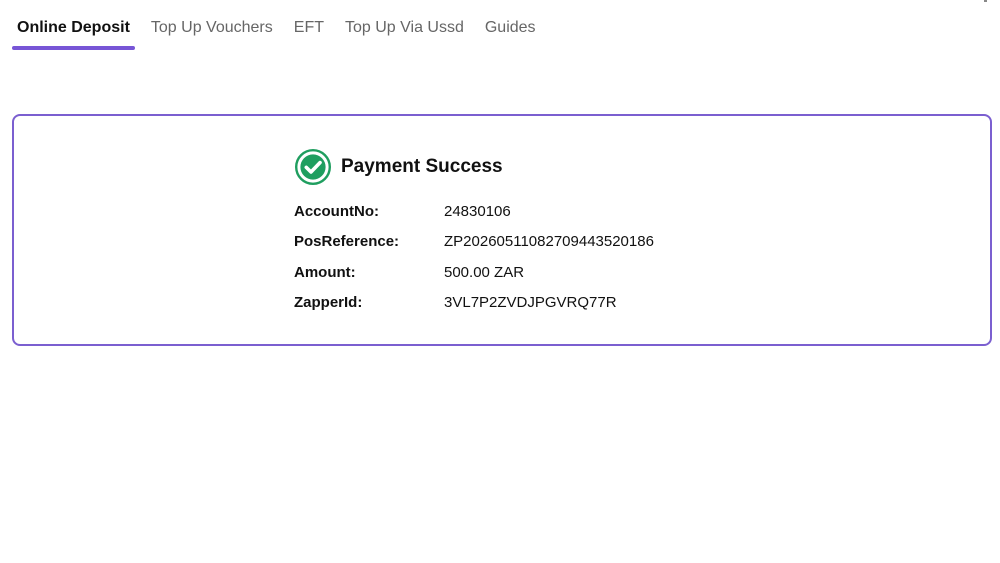 This screenshot has width=1000, height=563. I want to click on tab-guides: Guides, so click(510, 25).